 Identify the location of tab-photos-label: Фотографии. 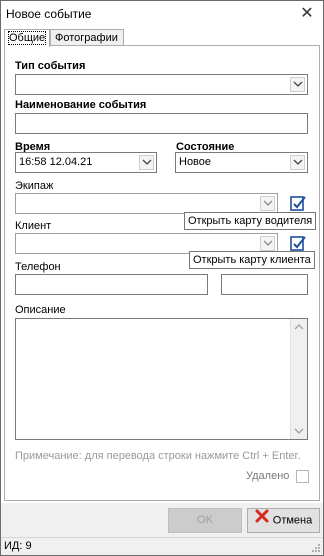
(86, 38).